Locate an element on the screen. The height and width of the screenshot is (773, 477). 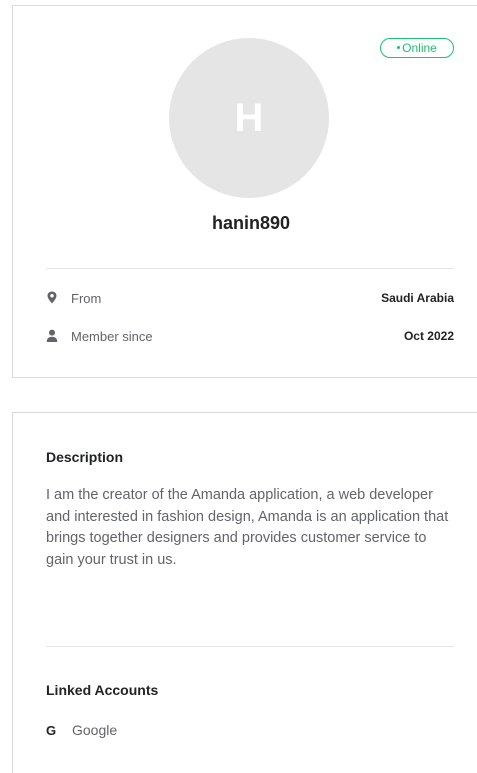
profile-divider is located at coordinates (250, 268).